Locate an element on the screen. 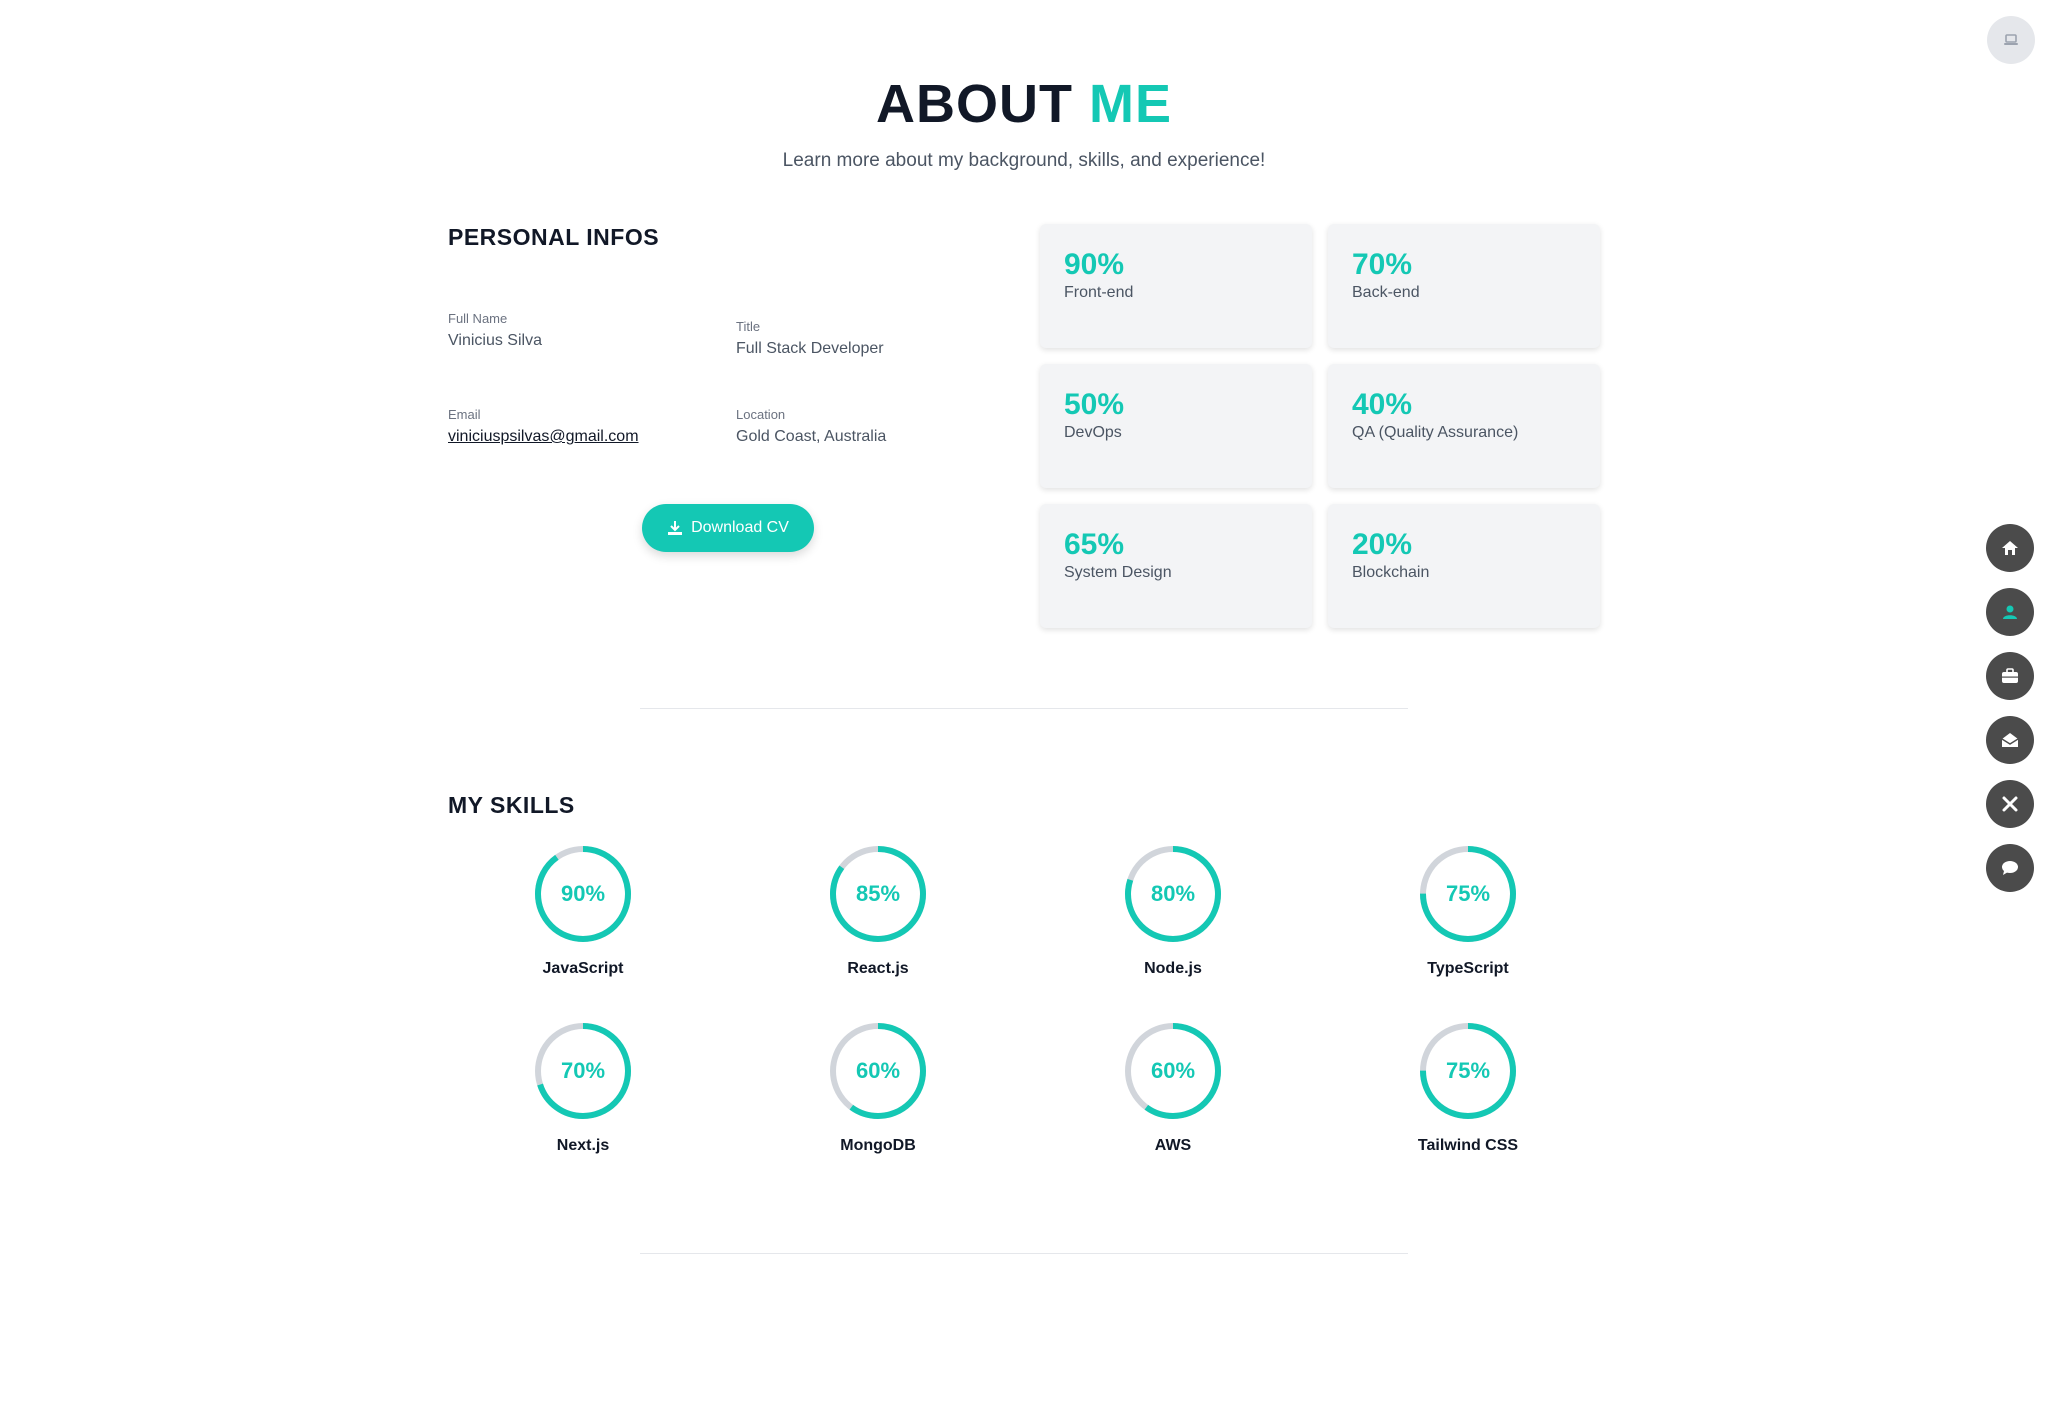 The height and width of the screenshot is (1414, 2048). stat-percent: 20% is located at coordinates (1382, 544).